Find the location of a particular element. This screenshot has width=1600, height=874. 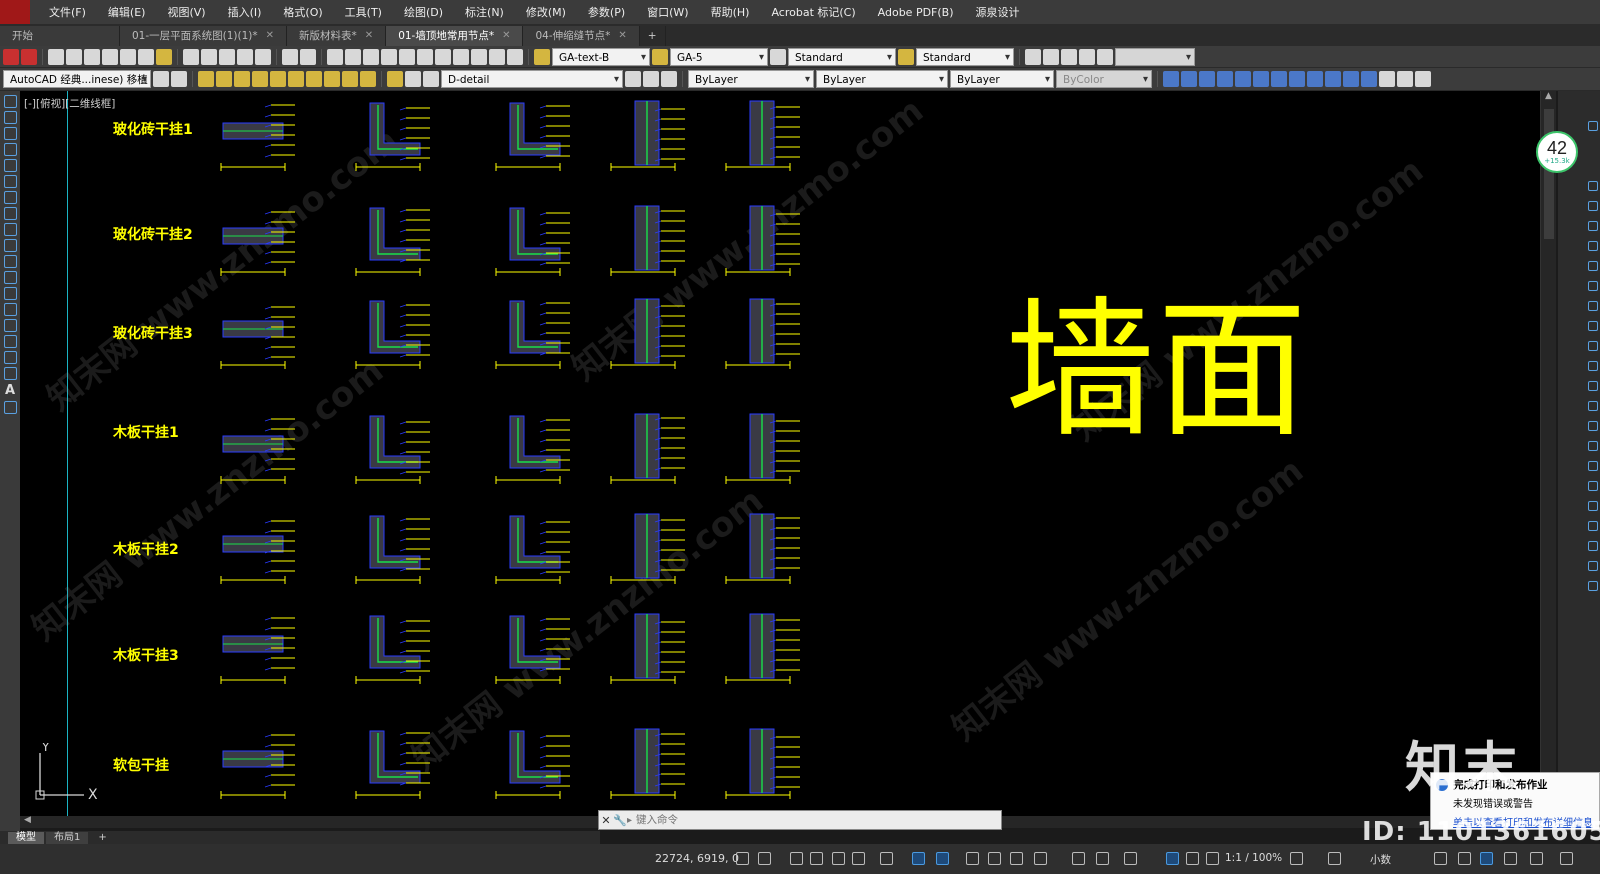

menu-insert: 插入(I) is located at coordinates (245, 12).